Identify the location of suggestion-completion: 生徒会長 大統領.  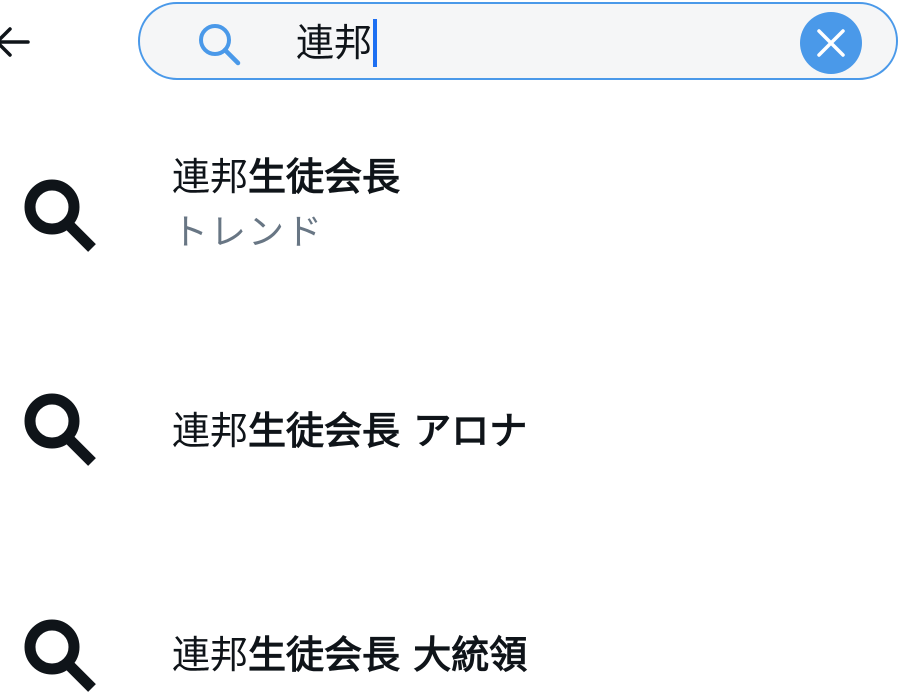
(388, 655).